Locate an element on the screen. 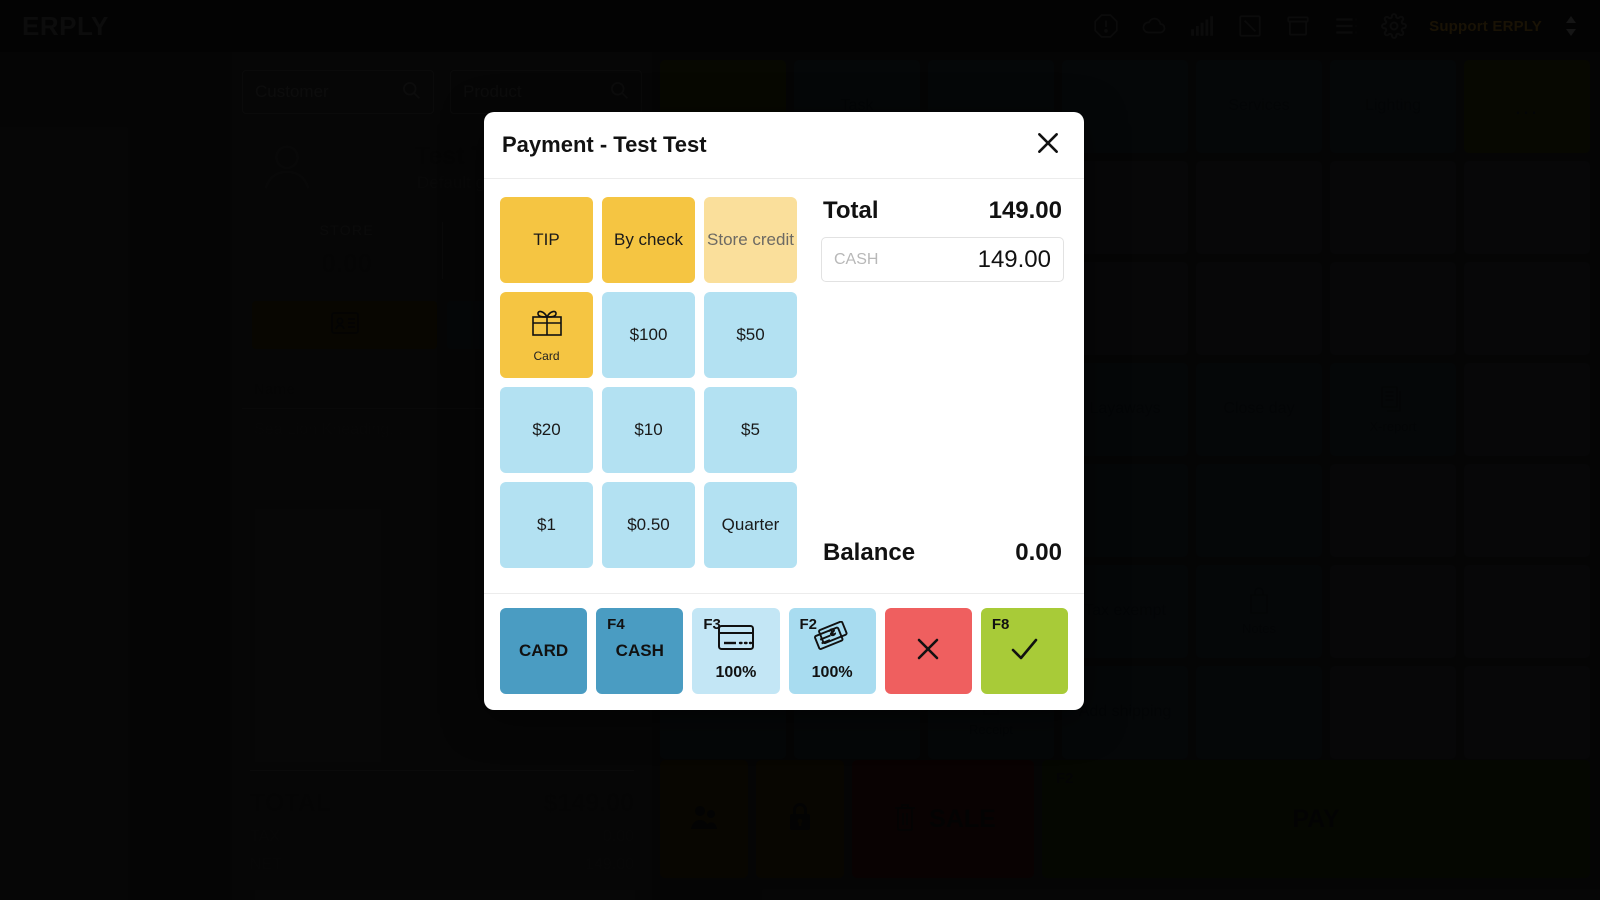 The height and width of the screenshot is (900, 1600). denom-label: $5 is located at coordinates (750, 429).